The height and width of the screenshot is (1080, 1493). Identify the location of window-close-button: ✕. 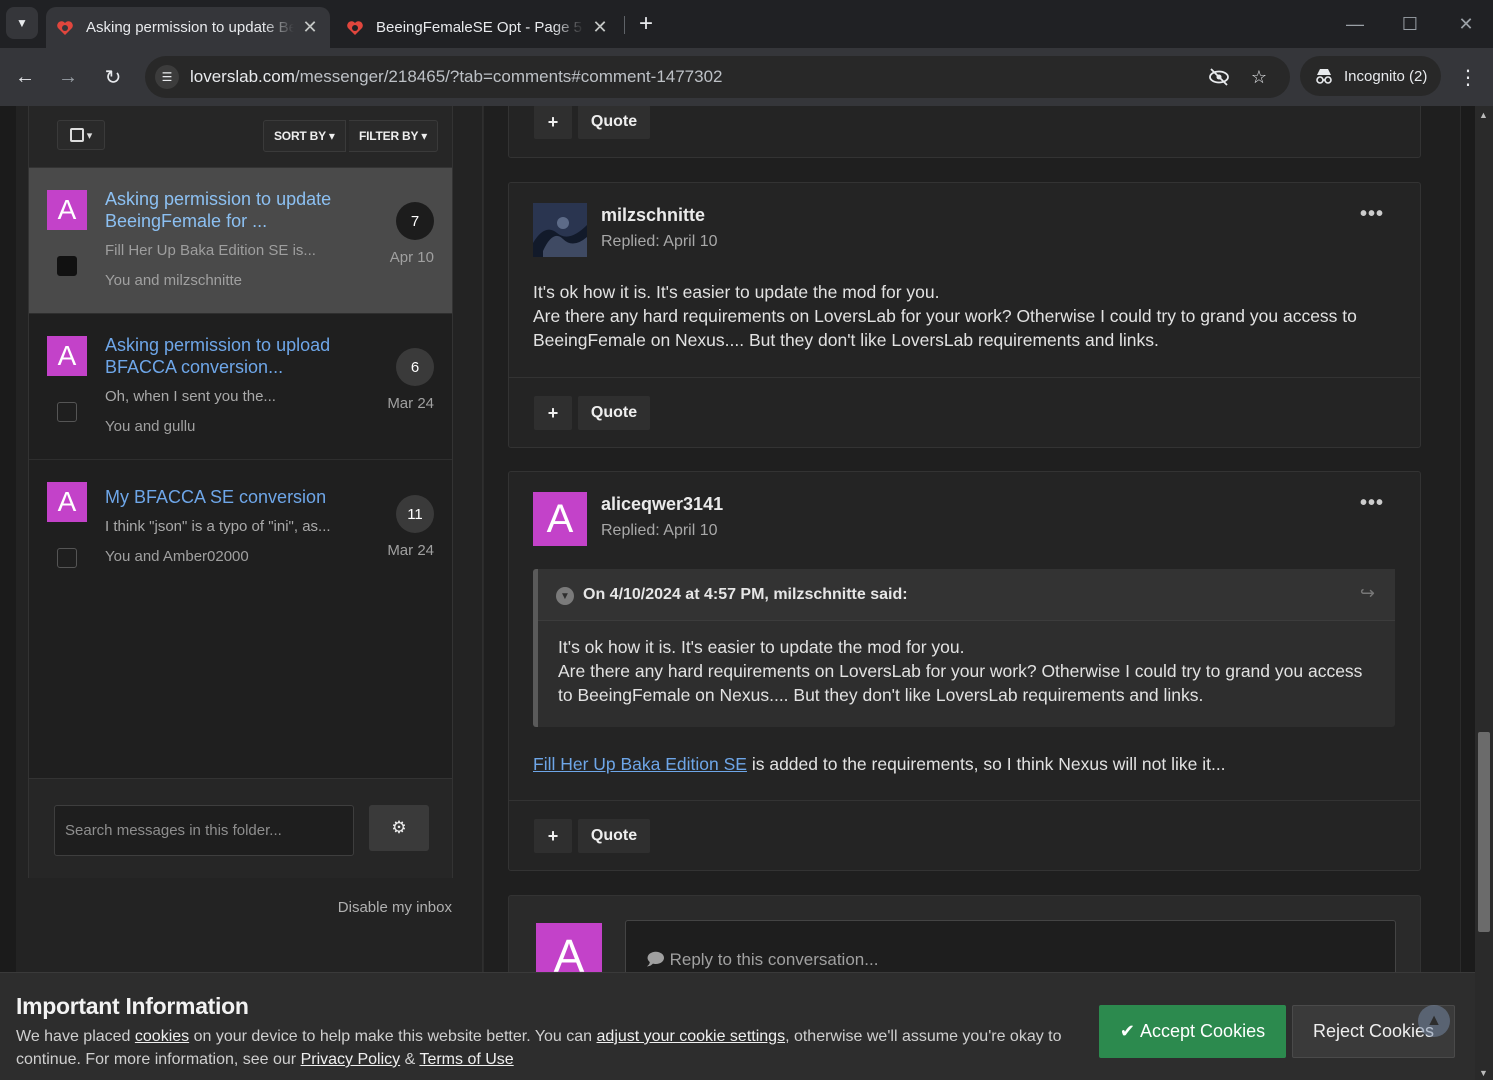
(1466, 24).